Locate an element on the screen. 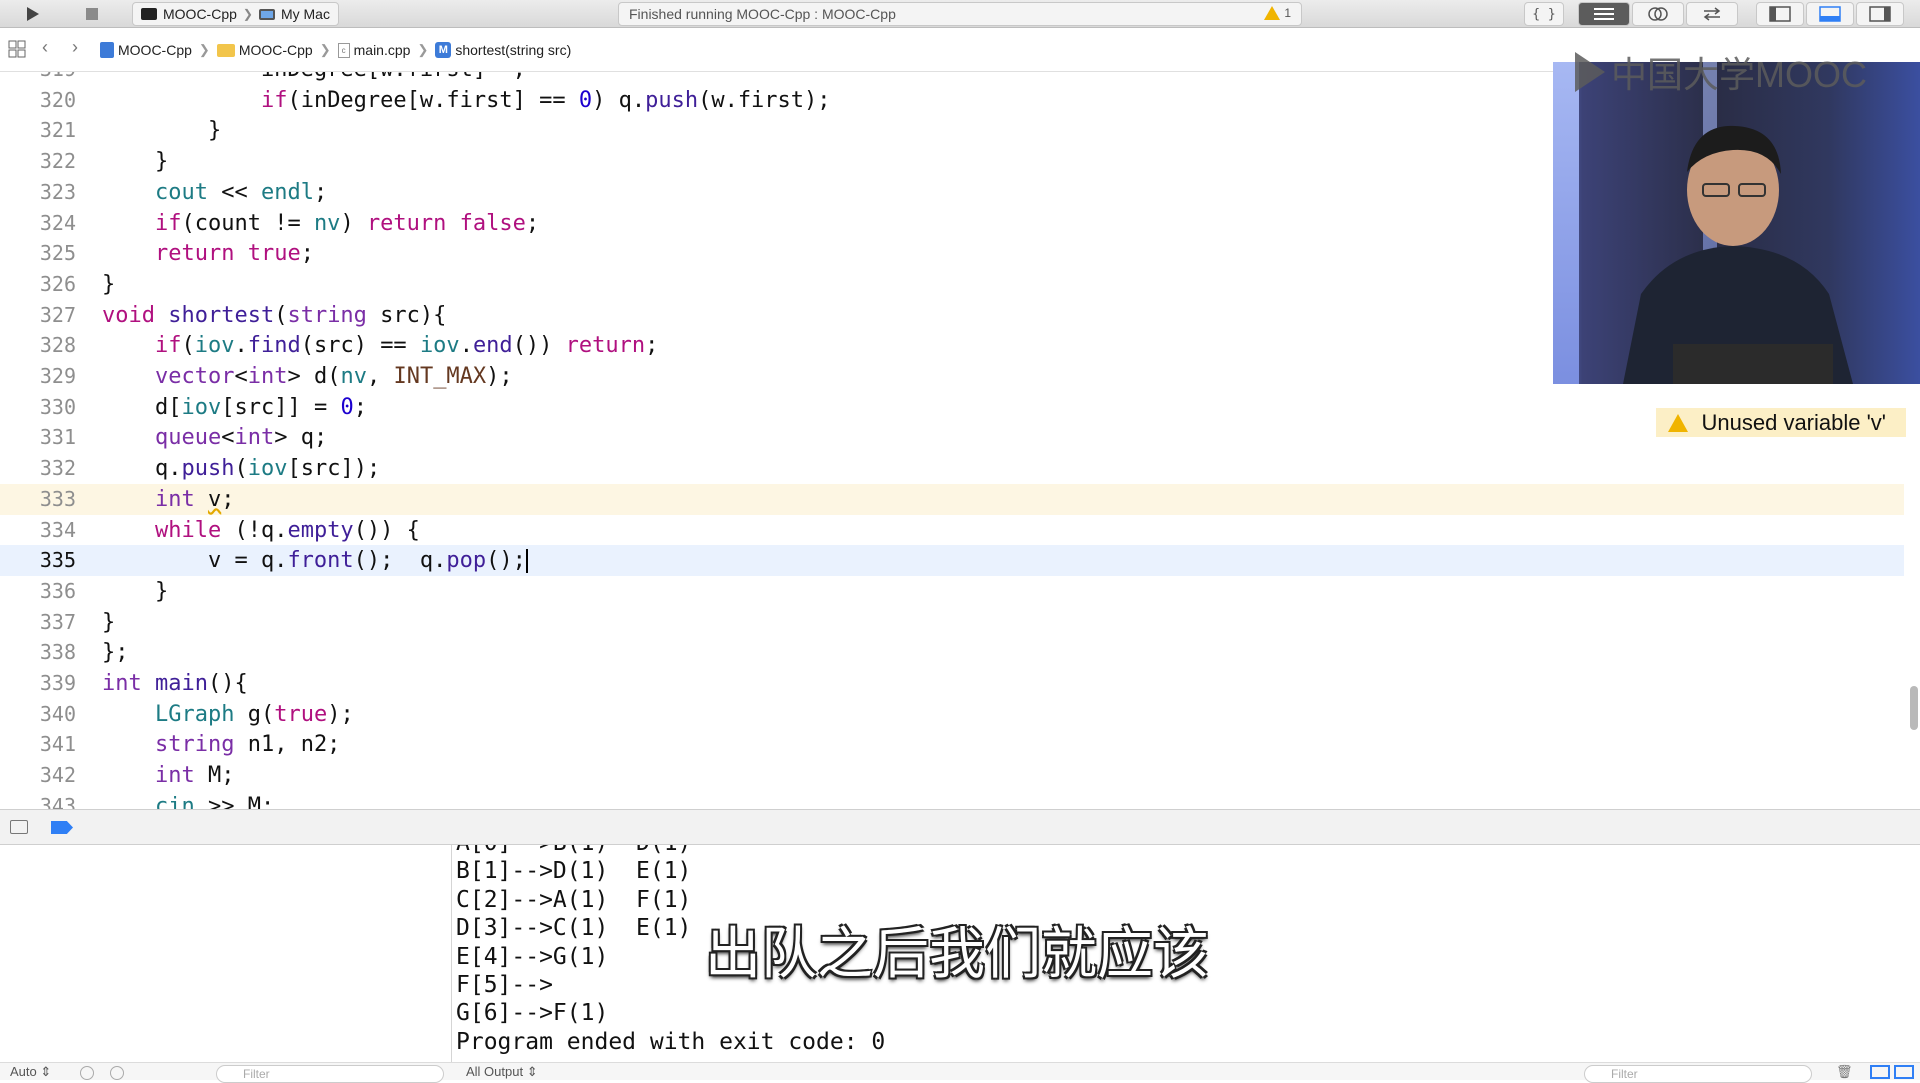 The height and width of the screenshot is (1083, 1920). line-number: 328 is located at coordinates (57, 345).